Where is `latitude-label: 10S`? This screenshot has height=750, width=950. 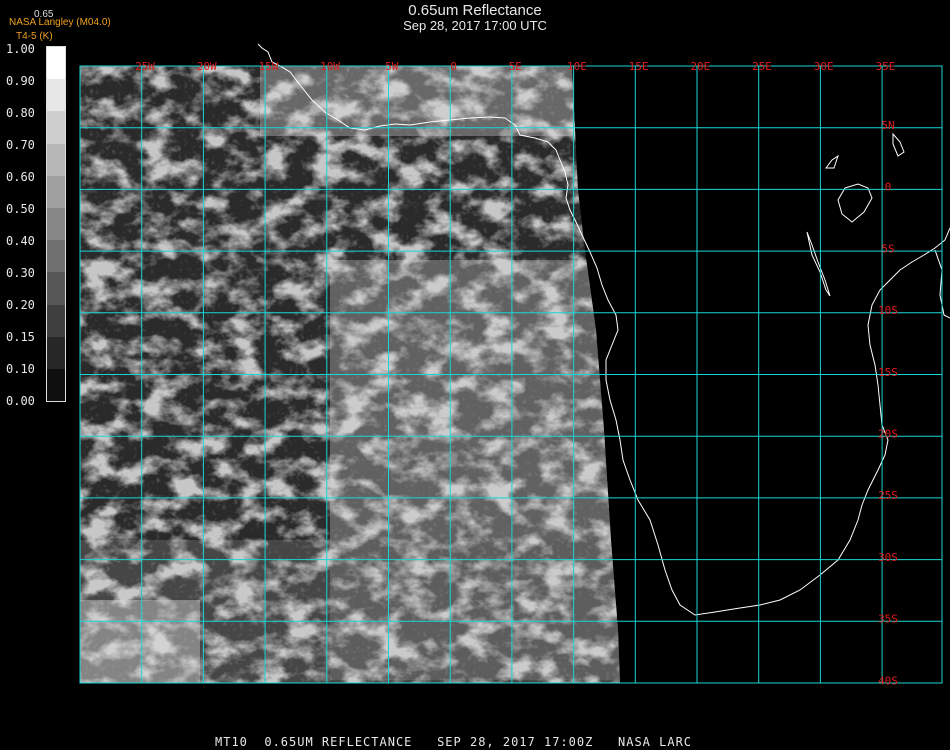 latitude-label: 10S is located at coordinates (888, 310).